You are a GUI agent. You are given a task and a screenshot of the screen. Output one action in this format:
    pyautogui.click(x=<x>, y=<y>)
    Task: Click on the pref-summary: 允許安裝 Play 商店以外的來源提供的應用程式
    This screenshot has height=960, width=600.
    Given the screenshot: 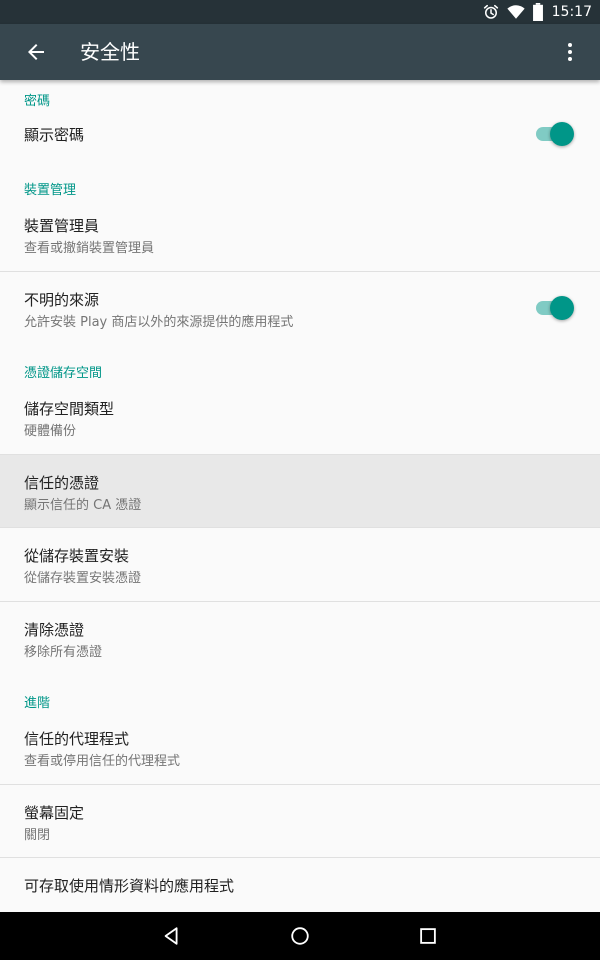 What is the action you would take?
    pyautogui.click(x=159, y=322)
    